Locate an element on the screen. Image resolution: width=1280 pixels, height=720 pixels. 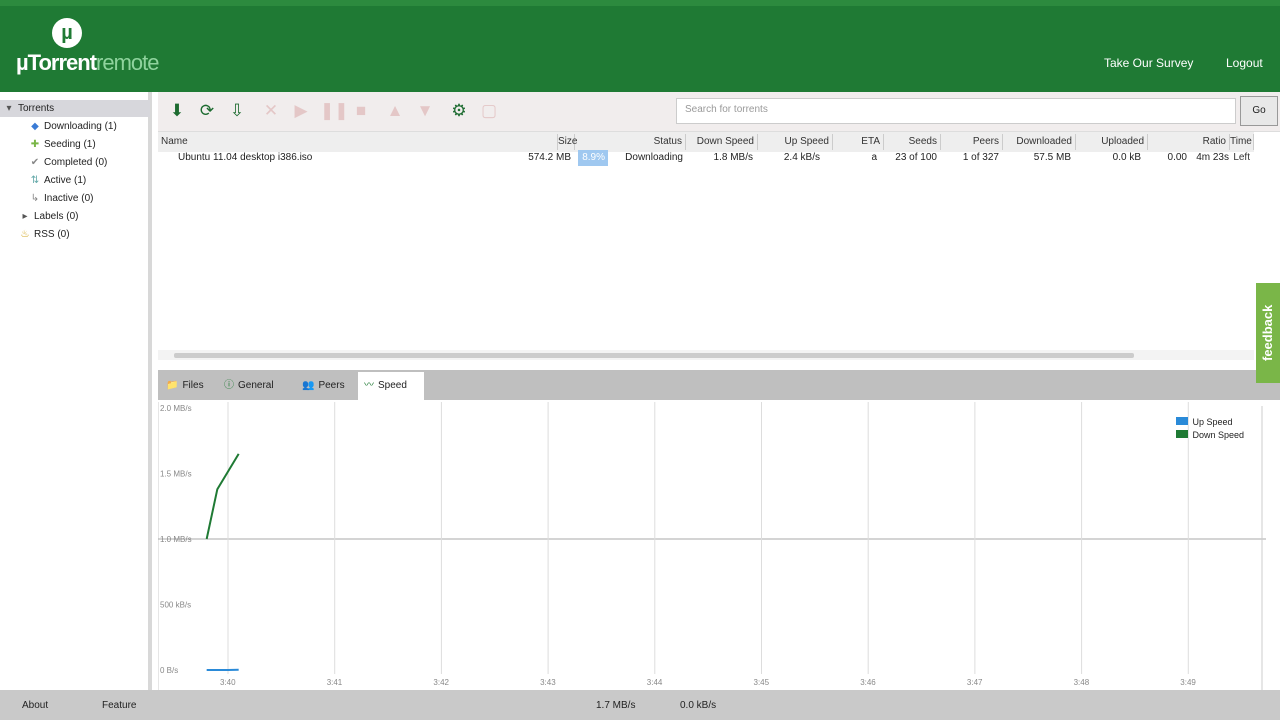
move-up-icon: ▲ is located at coordinates (395, 111).